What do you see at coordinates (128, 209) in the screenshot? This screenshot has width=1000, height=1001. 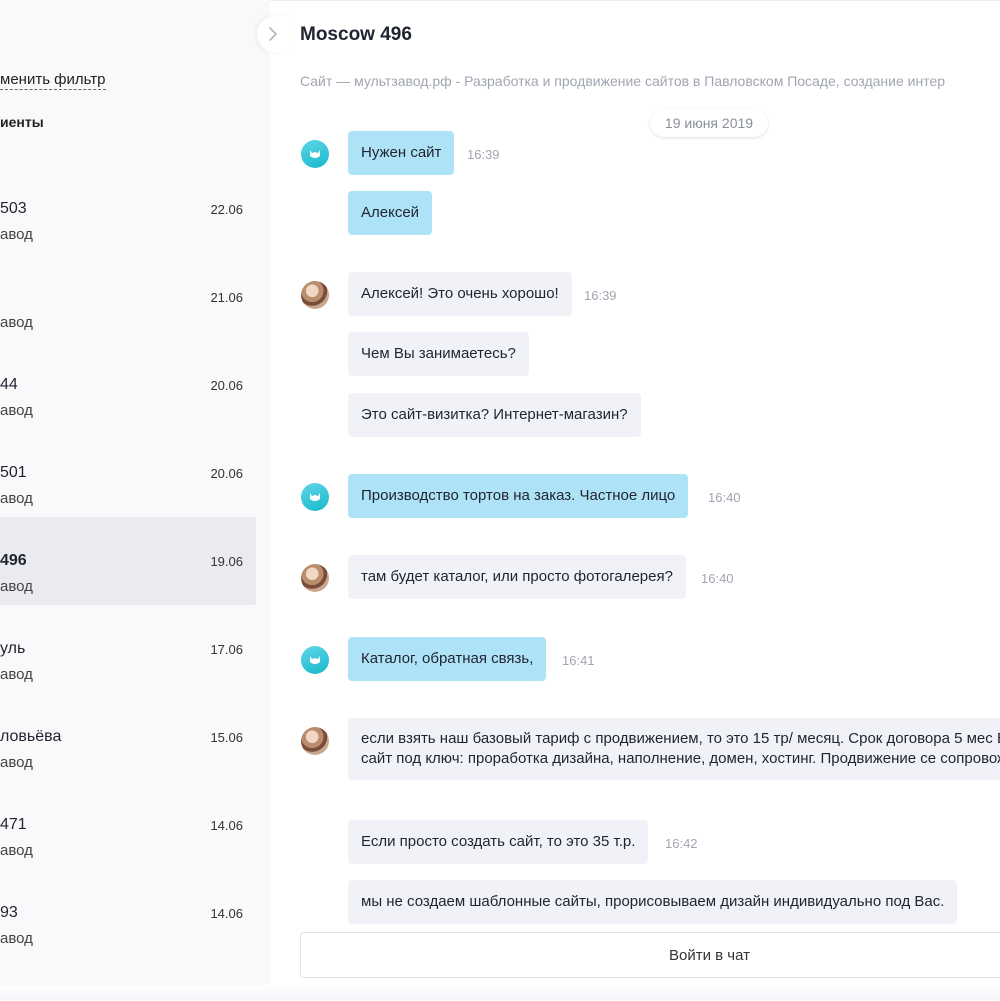 I see `chat-list-item: 503 авод 22.06` at bounding box center [128, 209].